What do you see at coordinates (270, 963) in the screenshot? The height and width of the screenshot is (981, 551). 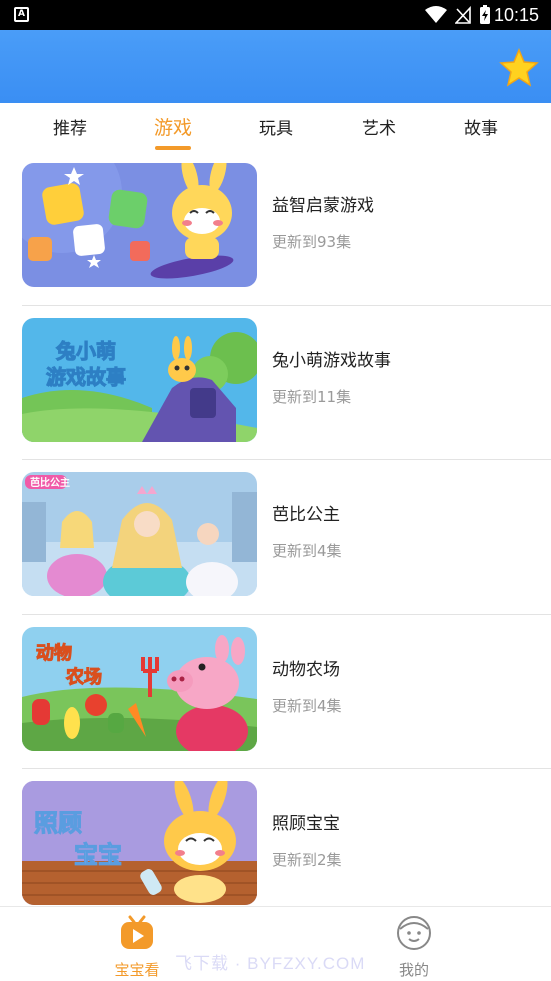 I see `watermark: 飞下载 · BYFZXY.COM` at bounding box center [270, 963].